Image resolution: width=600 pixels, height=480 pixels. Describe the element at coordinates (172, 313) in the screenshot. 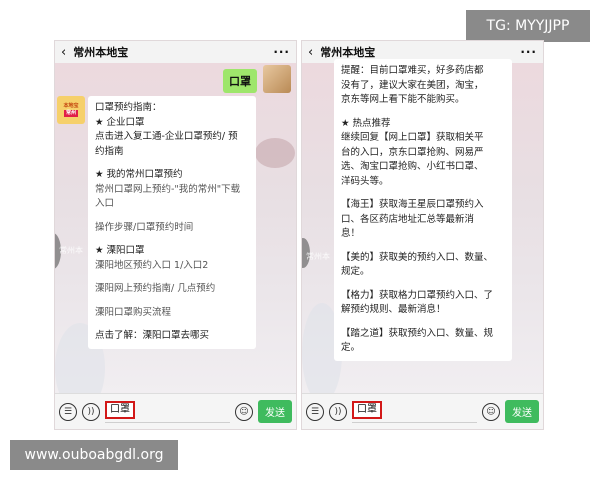

I see `bubble-line: 溧阳口罩购买流程` at that location.